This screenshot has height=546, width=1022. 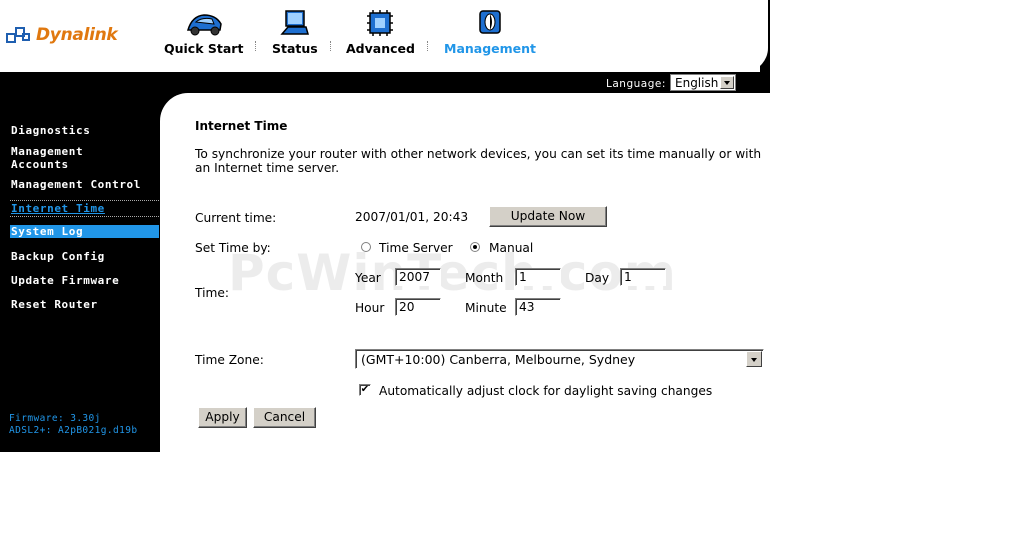 What do you see at coordinates (416, 248) in the screenshot?
I see `time-server-label: Time Server` at bounding box center [416, 248].